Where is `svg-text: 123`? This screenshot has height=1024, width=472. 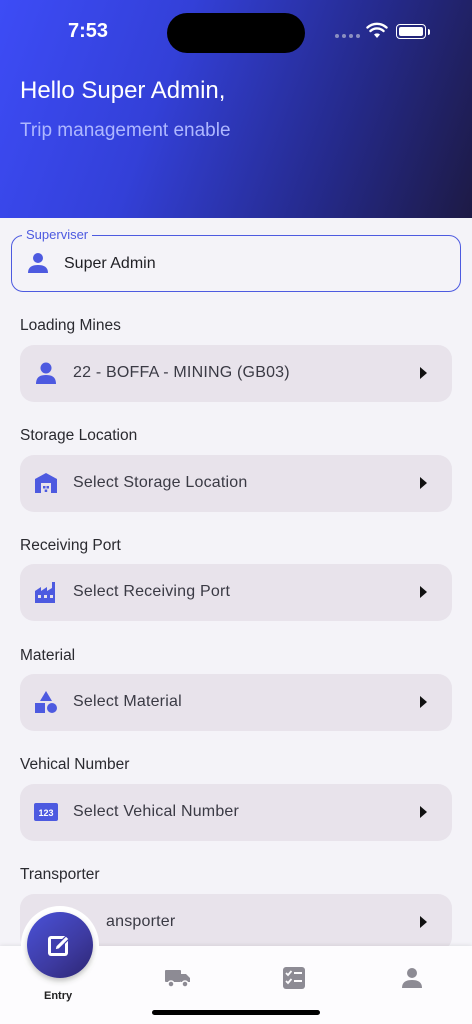
svg-text: 123 is located at coordinates (45, 813).